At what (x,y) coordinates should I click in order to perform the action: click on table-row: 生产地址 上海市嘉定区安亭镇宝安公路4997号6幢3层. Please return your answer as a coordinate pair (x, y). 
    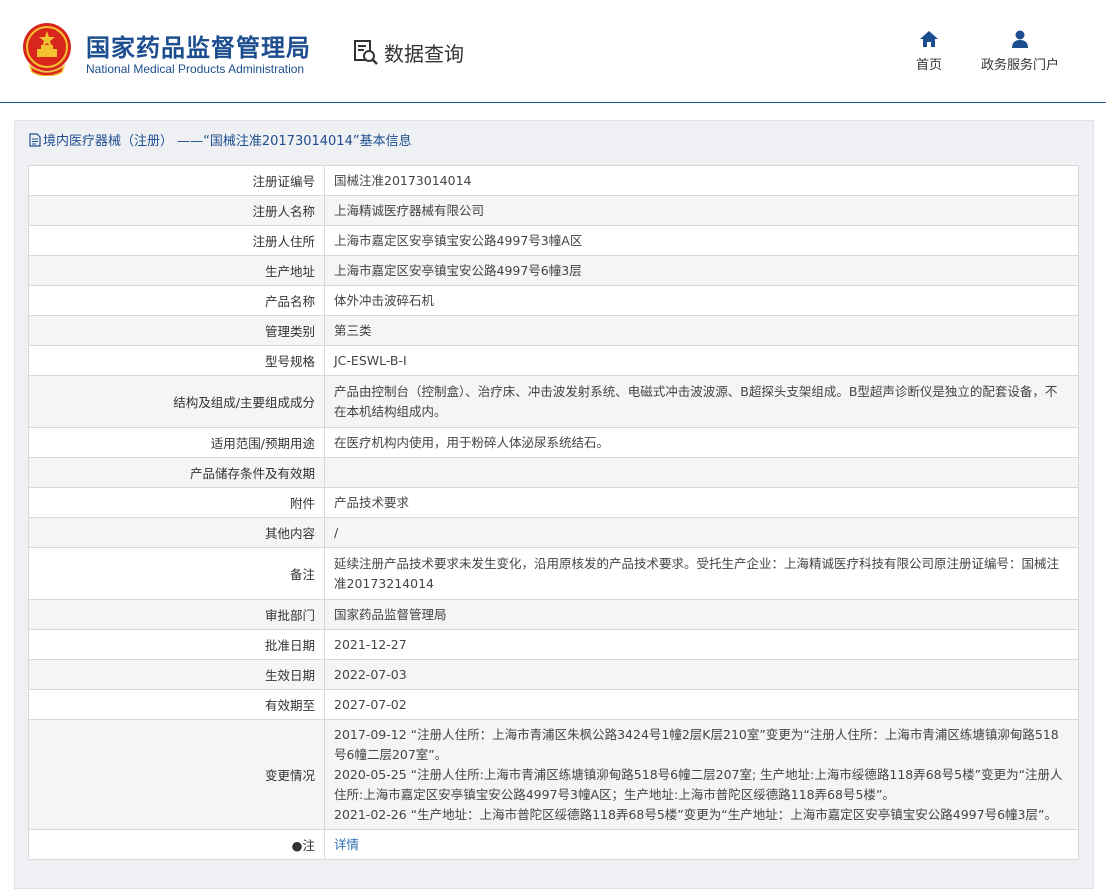
    Looking at the image, I should click on (553, 270).